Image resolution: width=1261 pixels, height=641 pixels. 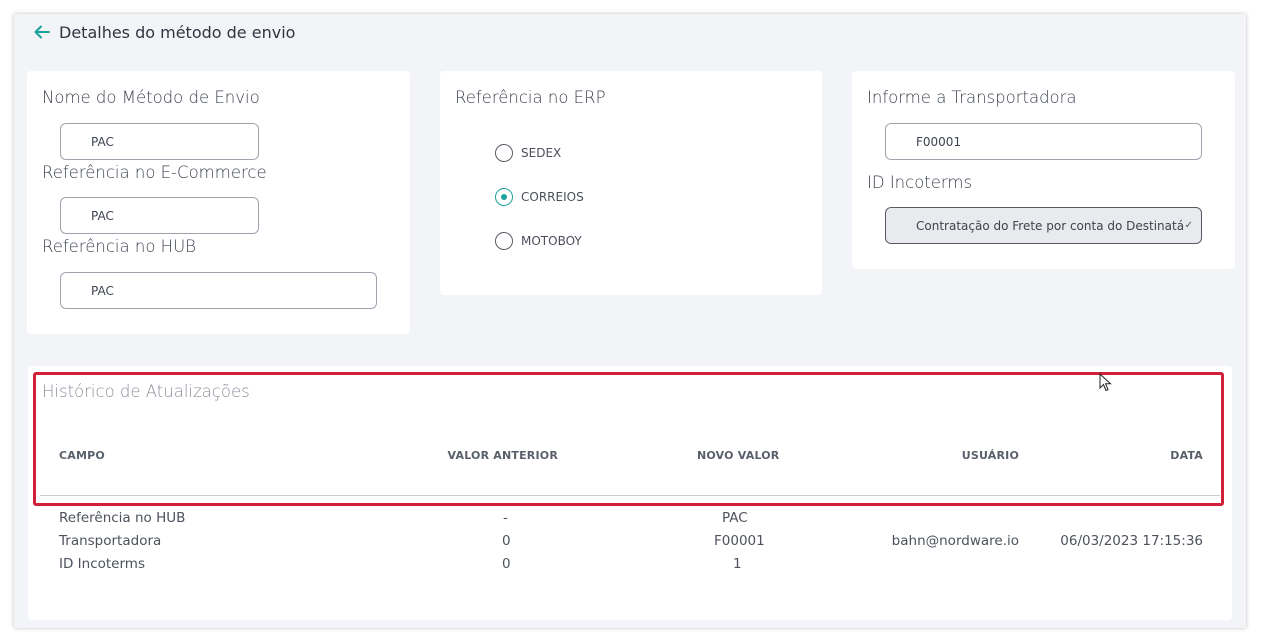 I want to click on cell-novo-valor: F00001, so click(x=739, y=541).